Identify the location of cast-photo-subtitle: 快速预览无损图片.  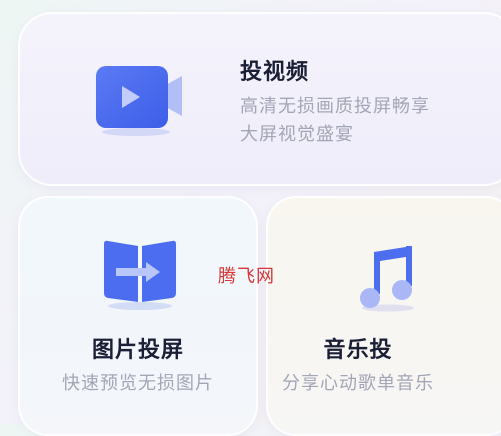
(138, 383).